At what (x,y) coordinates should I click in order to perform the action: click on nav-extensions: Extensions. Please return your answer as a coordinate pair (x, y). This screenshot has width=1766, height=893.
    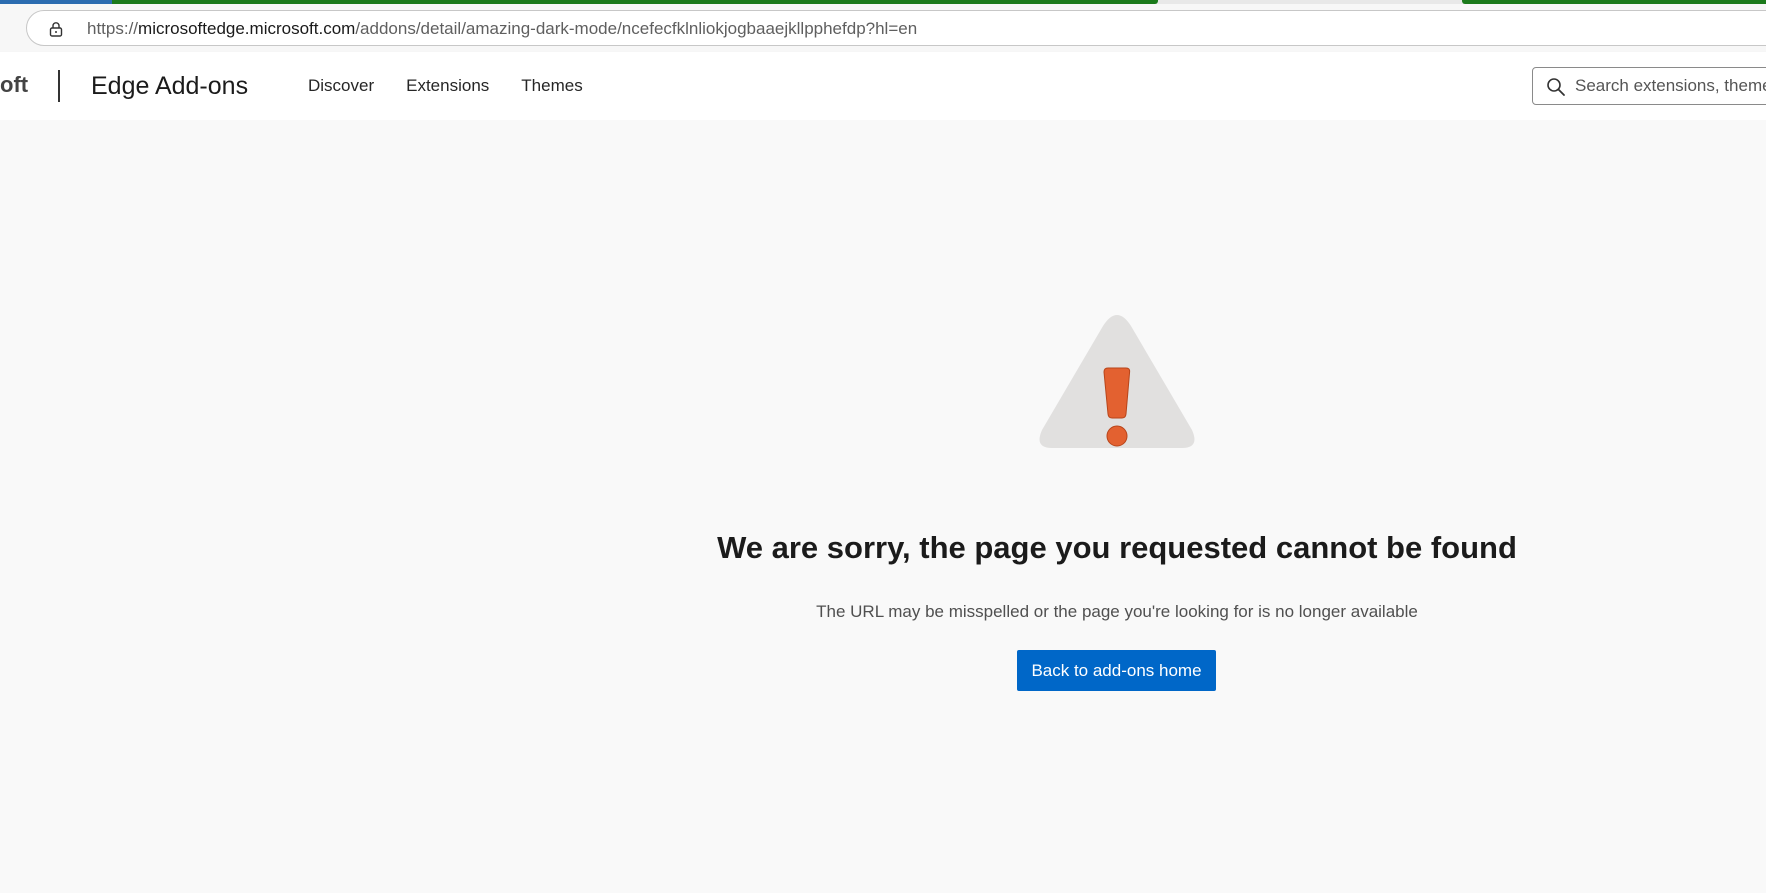
    Looking at the image, I should click on (447, 86).